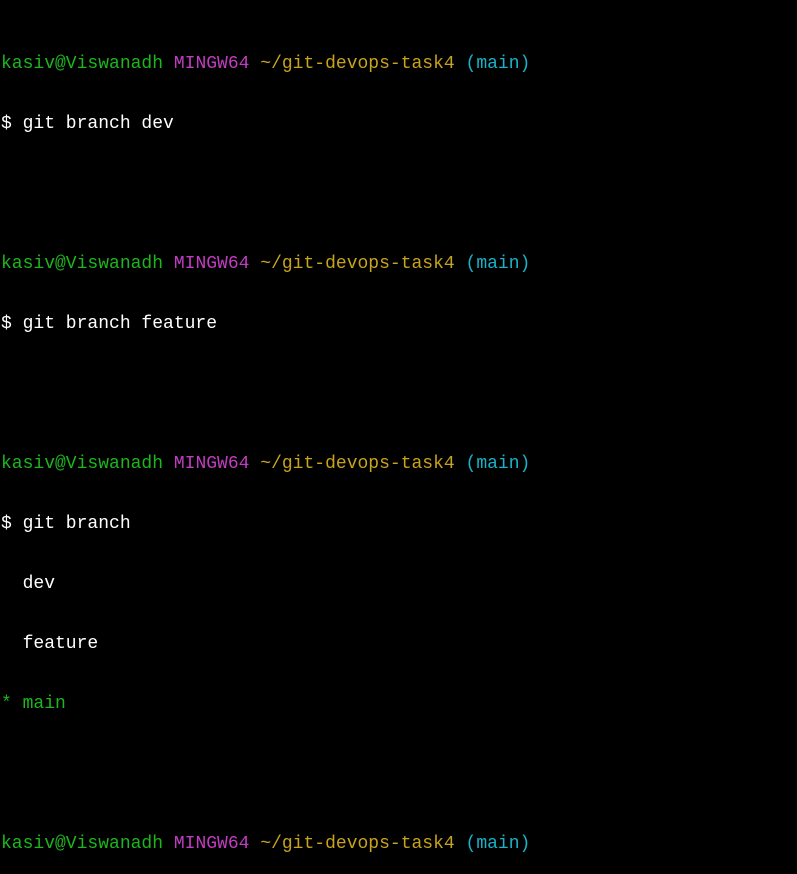 The height and width of the screenshot is (874, 797). What do you see at coordinates (66, 524) in the screenshot?
I see `command-line: $ git branch` at bounding box center [66, 524].